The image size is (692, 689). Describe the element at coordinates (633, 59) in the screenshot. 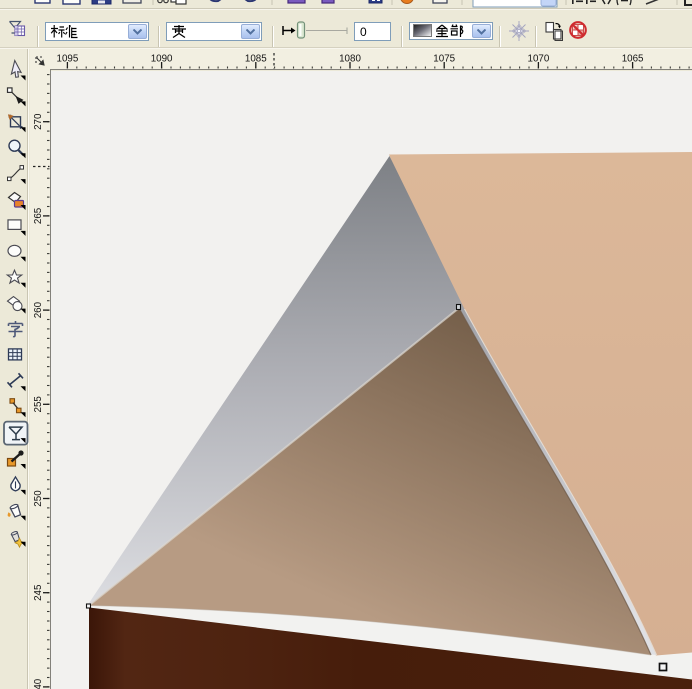

I see `svg-text: 1065` at that location.